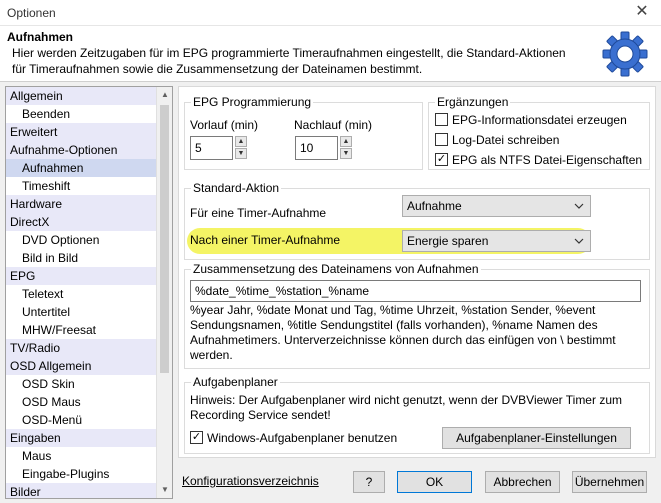 This screenshot has width=661, height=503. What do you see at coordinates (81, 168) in the screenshot?
I see `sidebar-item-aufnahmen: Aufnahmen` at bounding box center [81, 168].